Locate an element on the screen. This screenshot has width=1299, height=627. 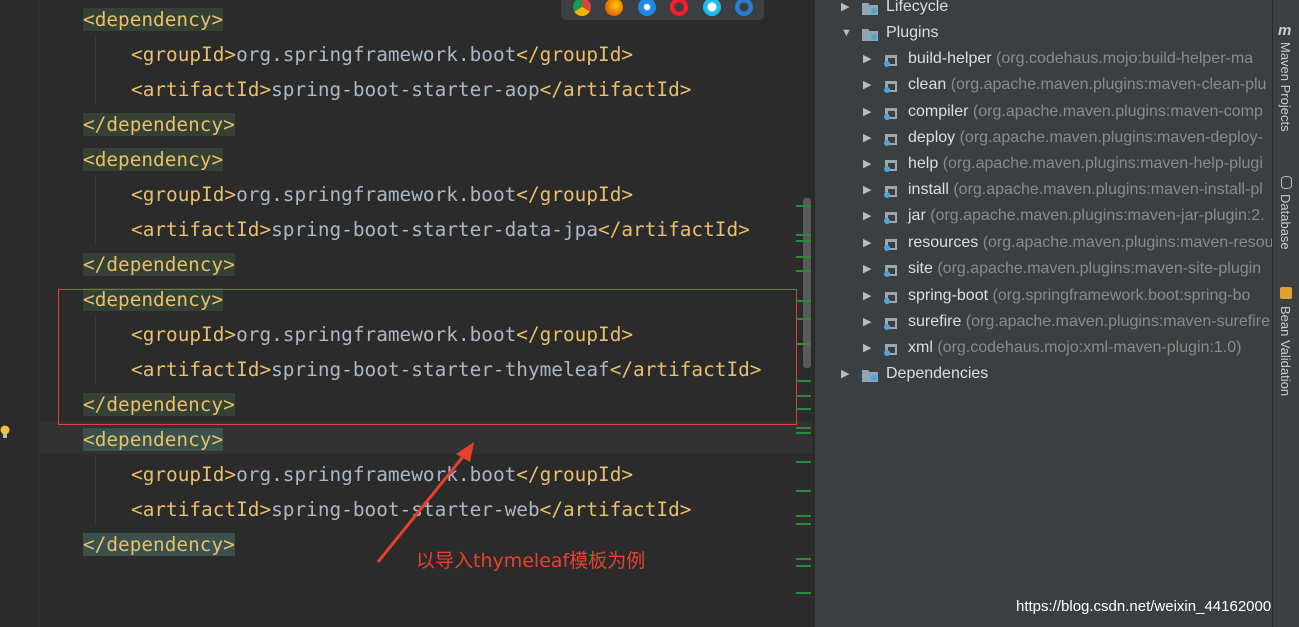
maven-tree-item: ▼ Plugins is located at coordinates (889, 33).